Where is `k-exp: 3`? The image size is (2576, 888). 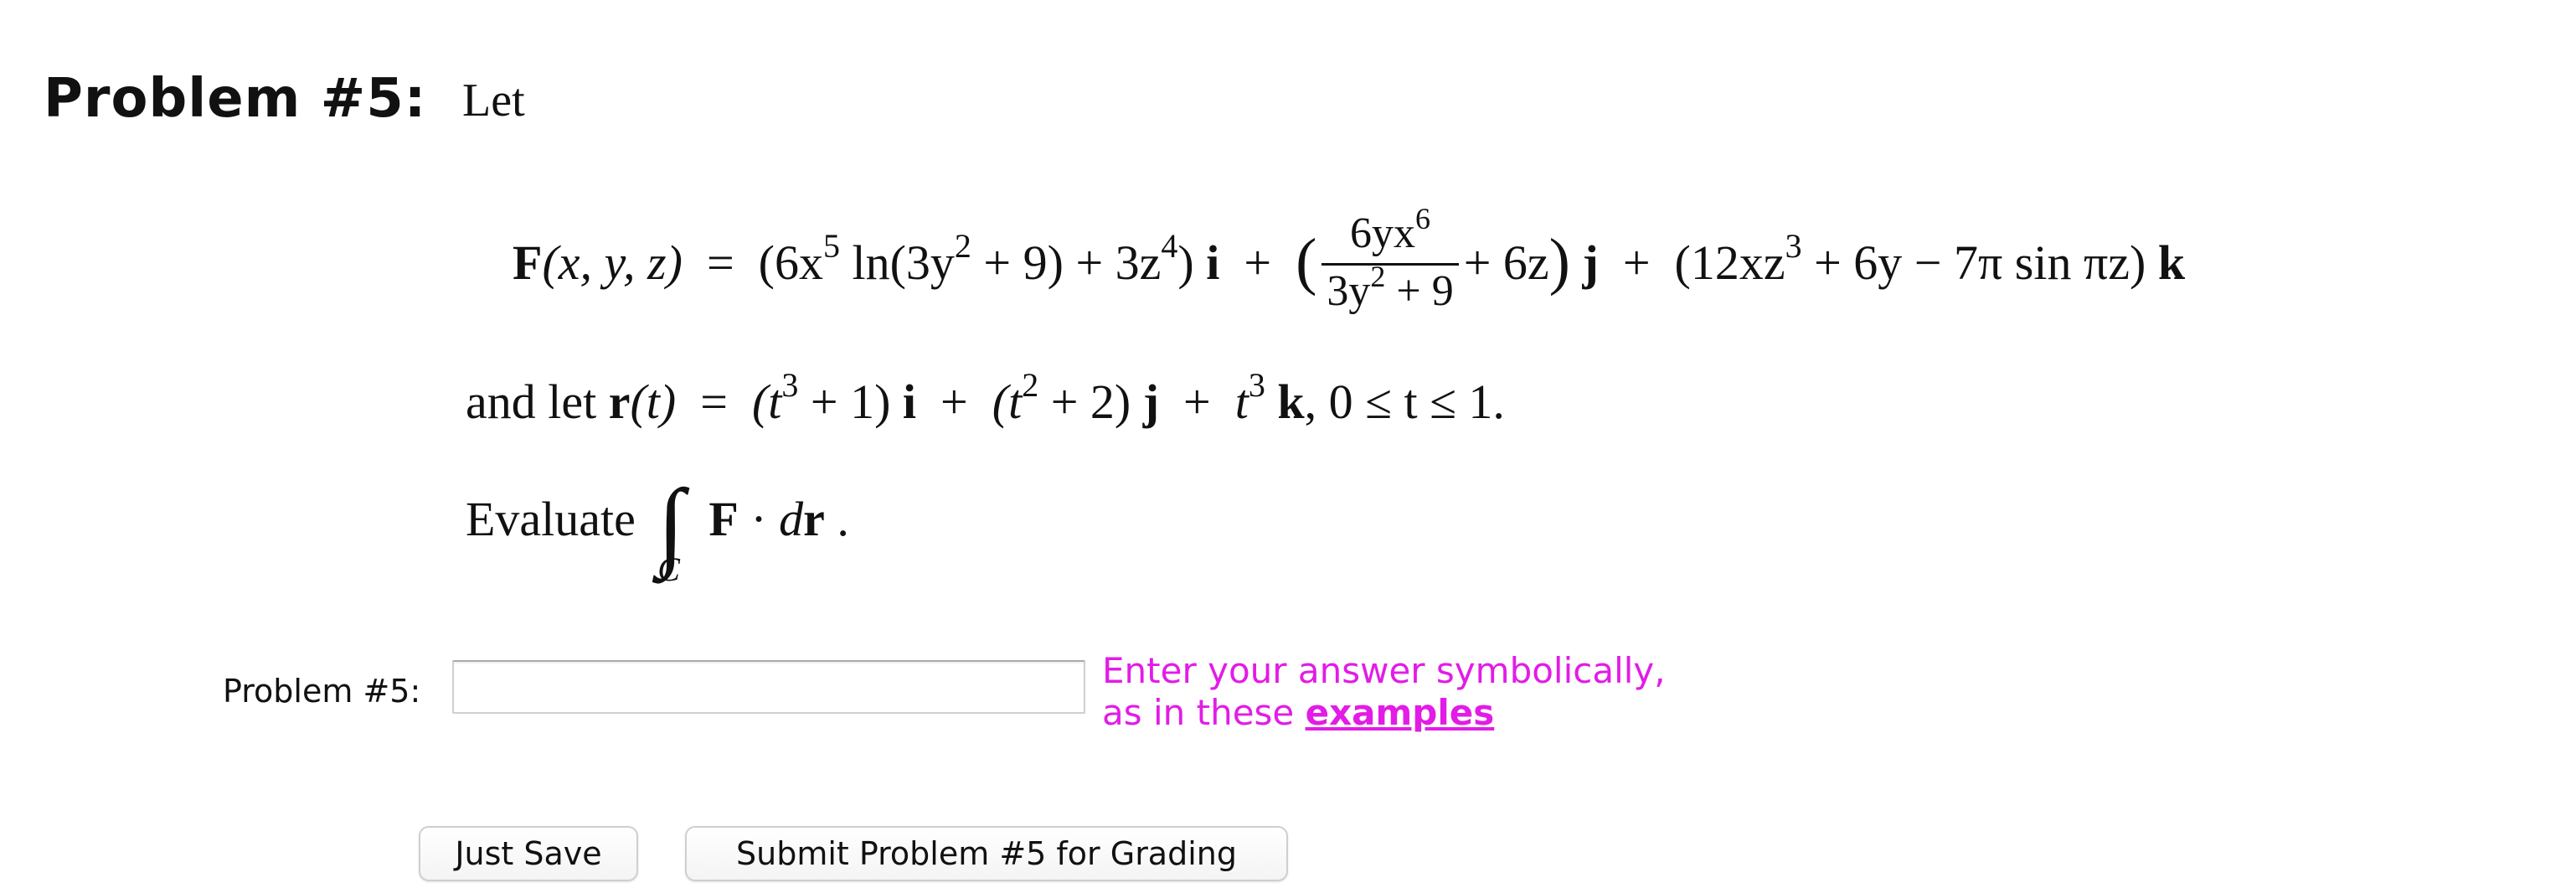
k-exp: 3 is located at coordinates (1793, 245).